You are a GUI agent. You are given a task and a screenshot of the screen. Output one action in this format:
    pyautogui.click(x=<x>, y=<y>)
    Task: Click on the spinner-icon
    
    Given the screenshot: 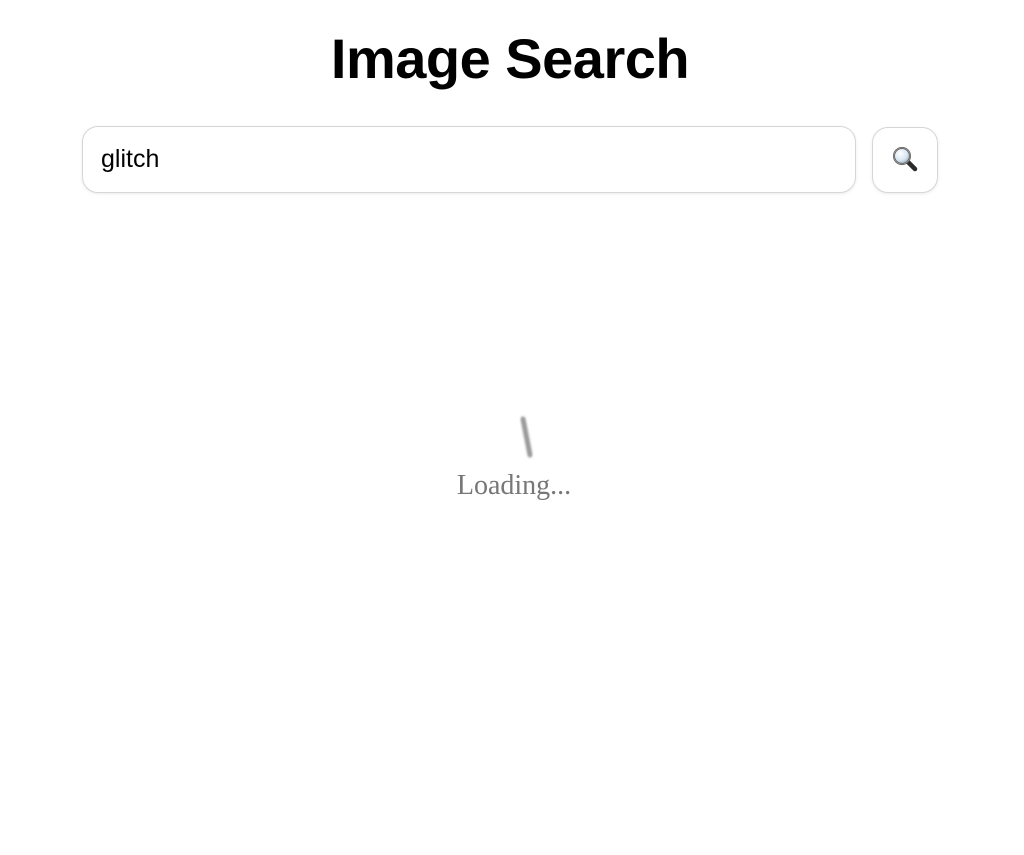 What is the action you would take?
    pyautogui.click(x=533, y=437)
    